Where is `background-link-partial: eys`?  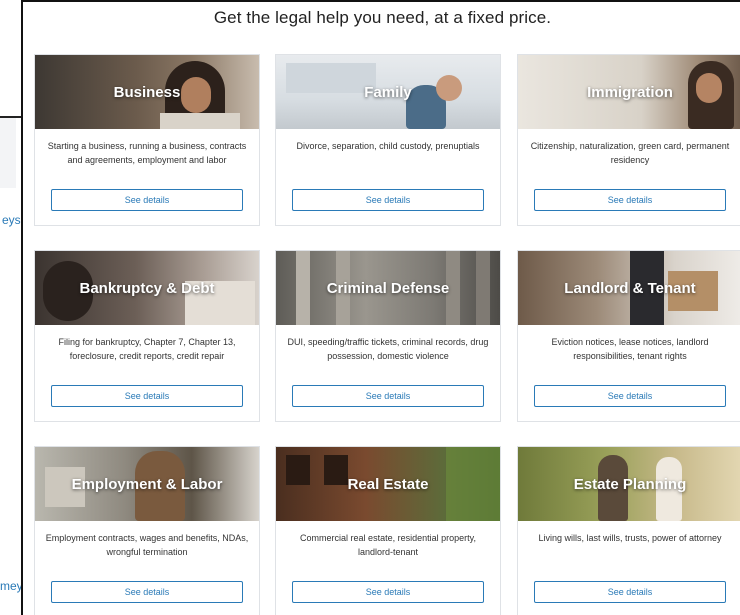
background-link-partial: eys is located at coordinates (12, 220).